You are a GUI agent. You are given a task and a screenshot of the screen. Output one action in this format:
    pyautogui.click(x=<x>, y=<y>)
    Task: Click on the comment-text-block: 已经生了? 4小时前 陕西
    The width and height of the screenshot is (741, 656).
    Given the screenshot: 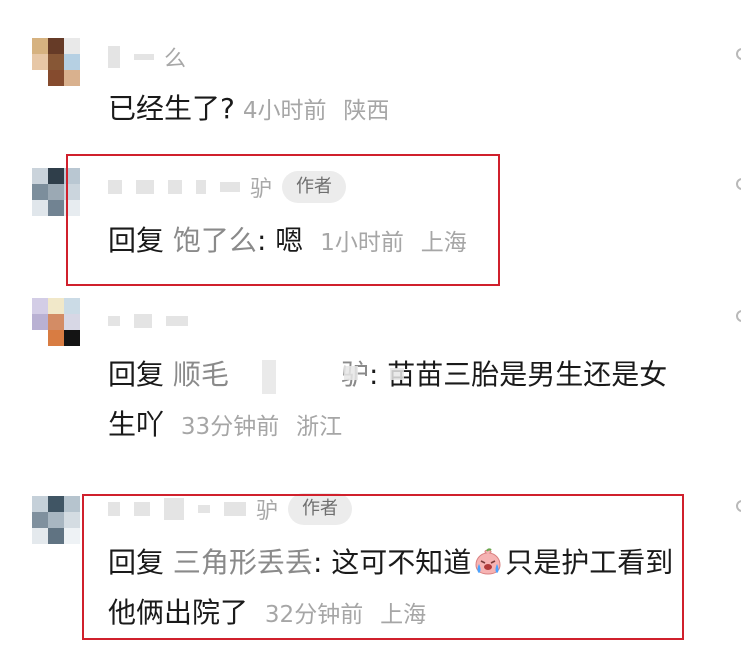 What is the action you would take?
    pyautogui.click(x=394, y=110)
    